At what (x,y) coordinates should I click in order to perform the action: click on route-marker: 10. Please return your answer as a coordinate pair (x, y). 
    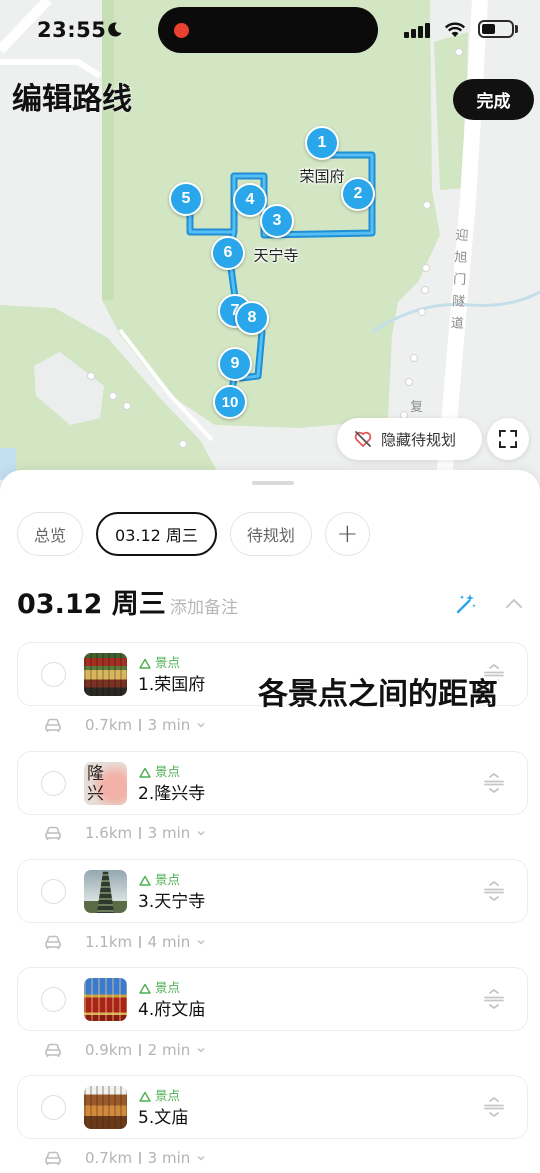
    Looking at the image, I should click on (230, 402).